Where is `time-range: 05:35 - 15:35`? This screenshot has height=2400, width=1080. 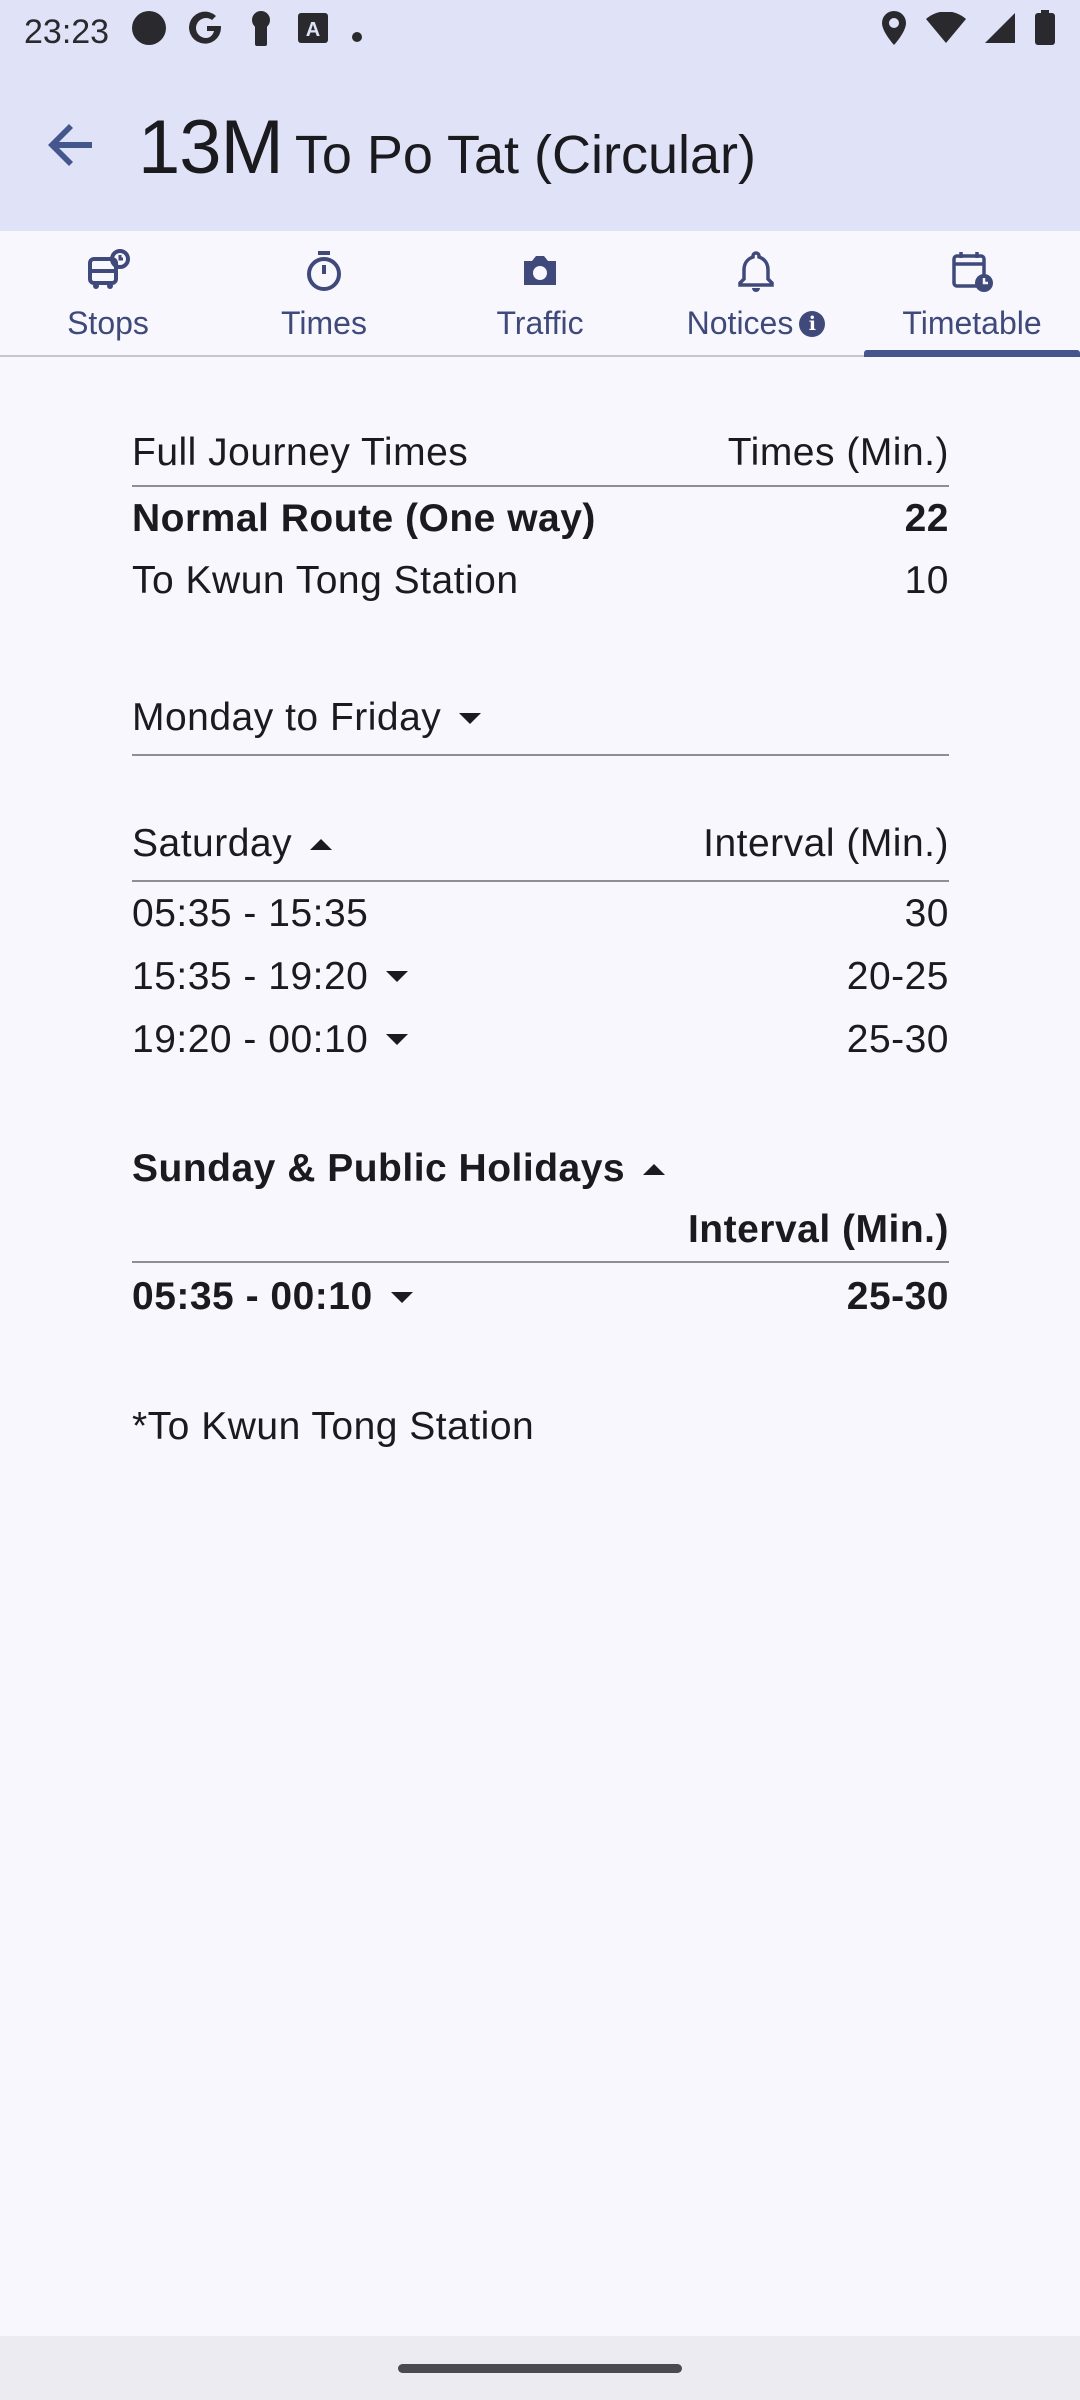
time-range: 05:35 - 15:35 is located at coordinates (250, 913).